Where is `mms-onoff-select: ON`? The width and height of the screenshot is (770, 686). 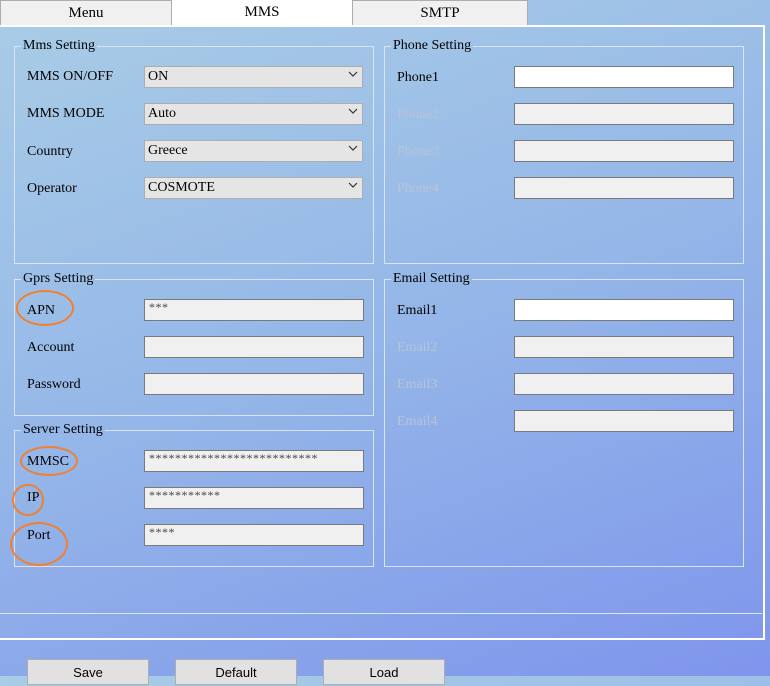 mms-onoff-select: ON is located at coordinates (253, 77).